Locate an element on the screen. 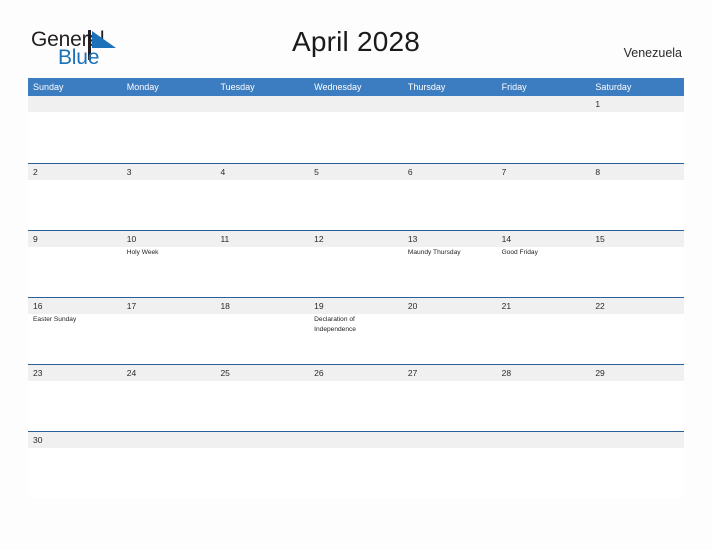  day-number: 8 is located at coordinates (637, 172).